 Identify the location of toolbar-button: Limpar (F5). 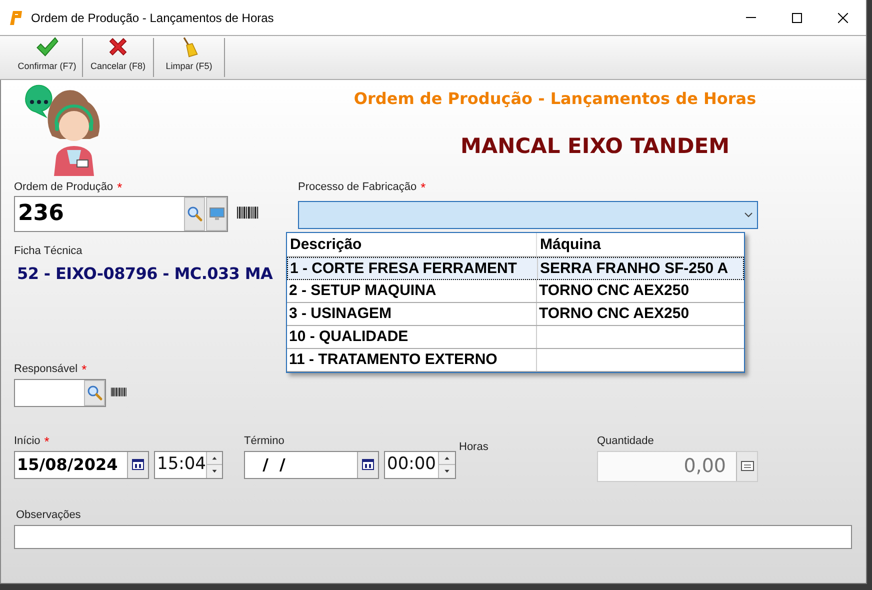
(189, 57).